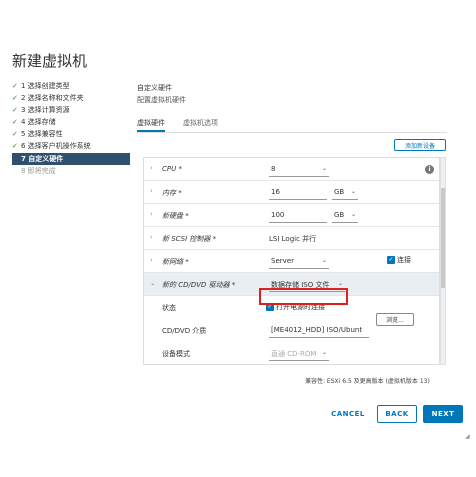 This screenshot has width=476, height=477. I want to click on disk-unit-select: GB ⌄, so click(345, 216).